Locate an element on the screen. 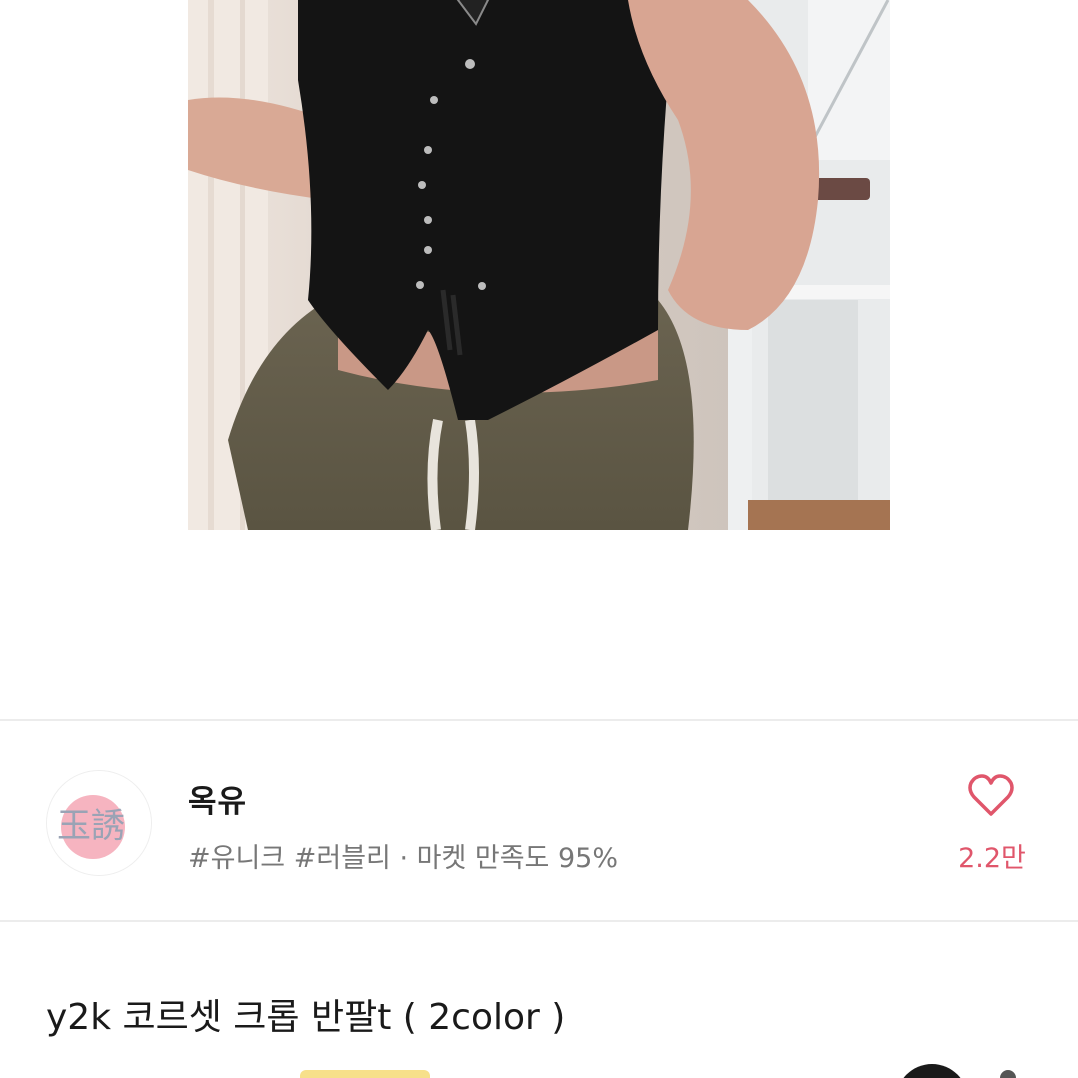 The height and width of the screenshot is (1078, 1078). price-badge is located at coordinates (365, 1074).